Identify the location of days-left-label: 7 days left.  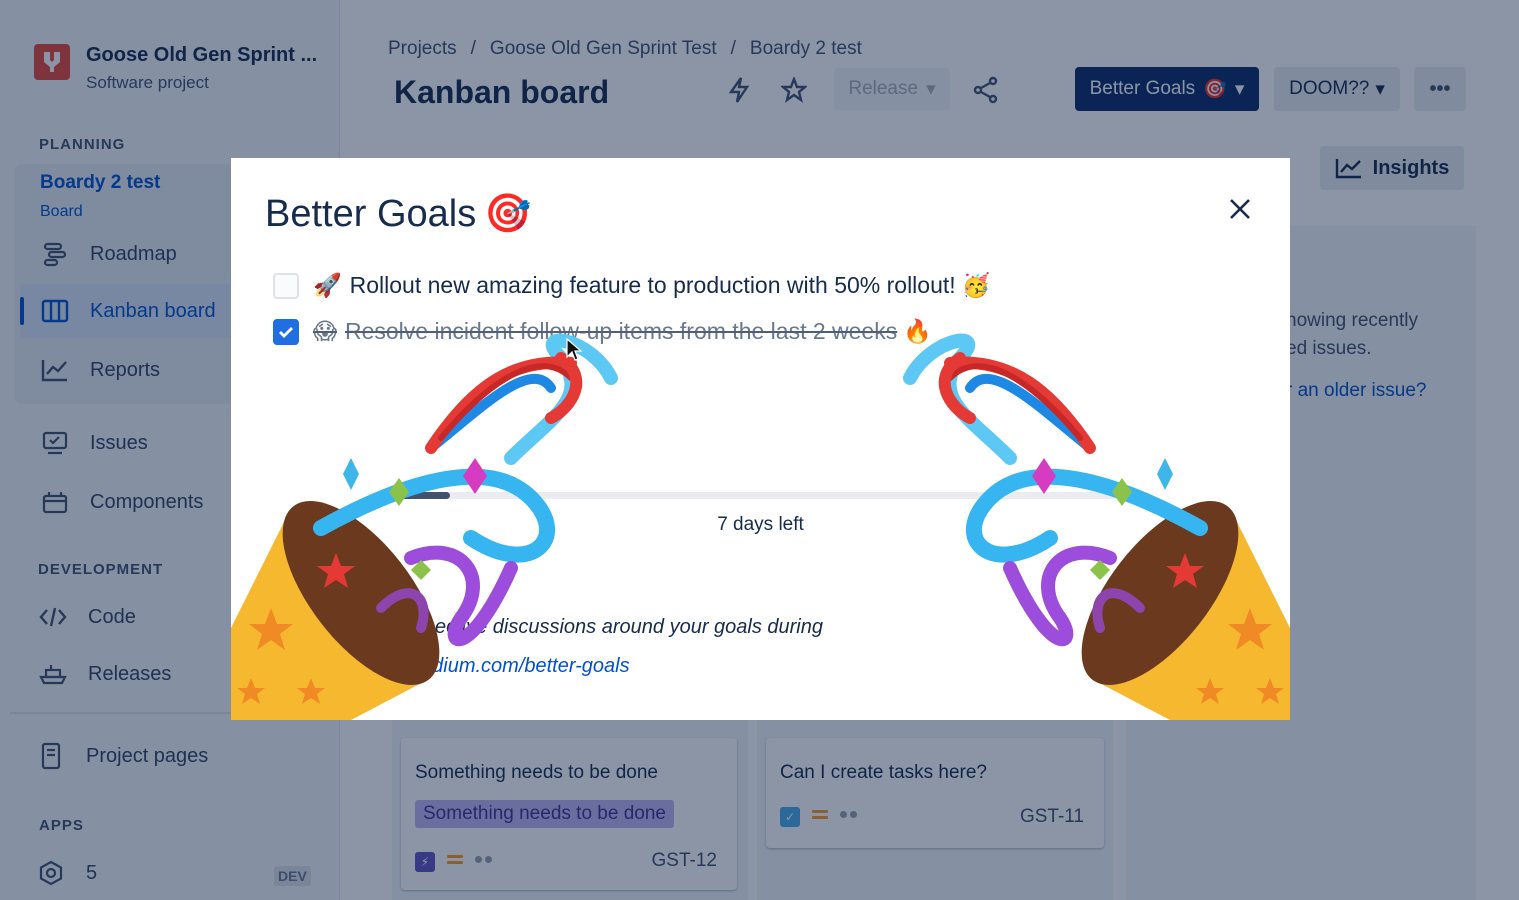
(760, 524).